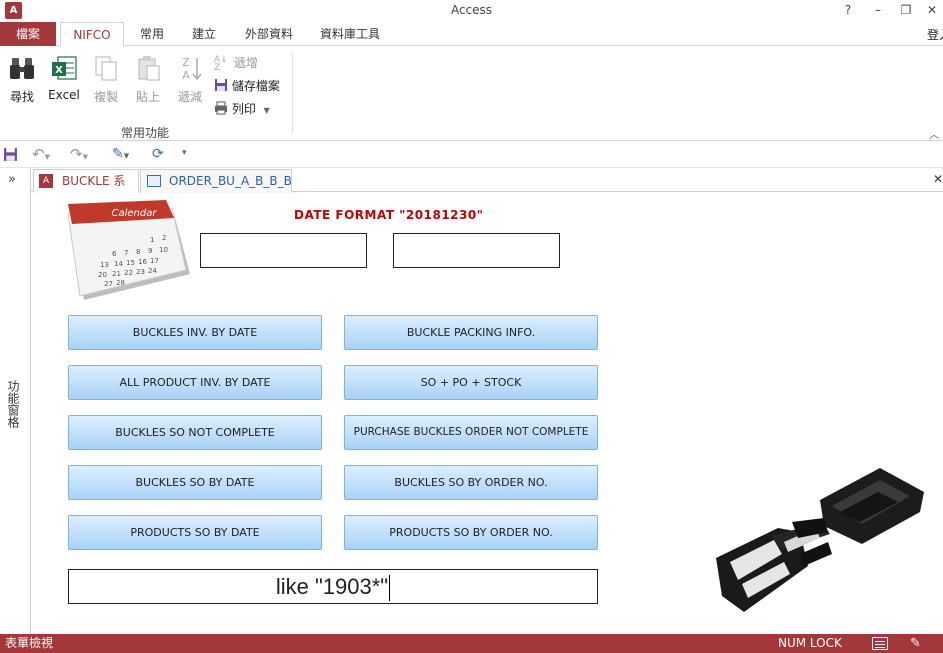  What do you see at coordinates (390, 588) in the screenshot?
I see `text-cursor` at bounding box center [390, 588].